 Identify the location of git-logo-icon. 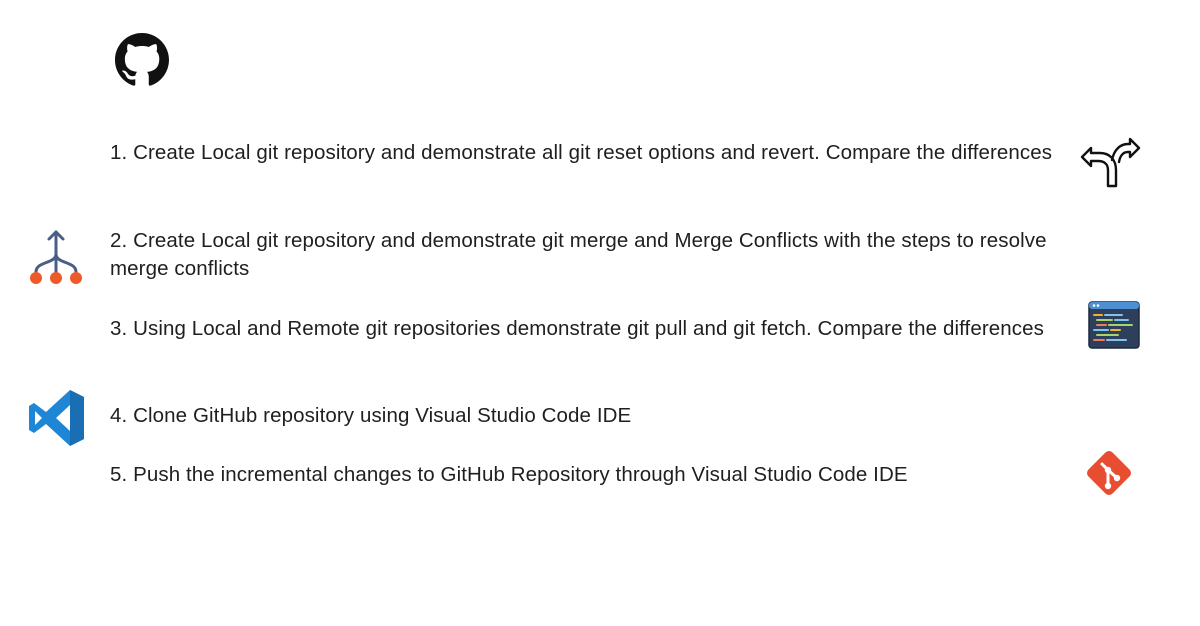
(1109, 473).